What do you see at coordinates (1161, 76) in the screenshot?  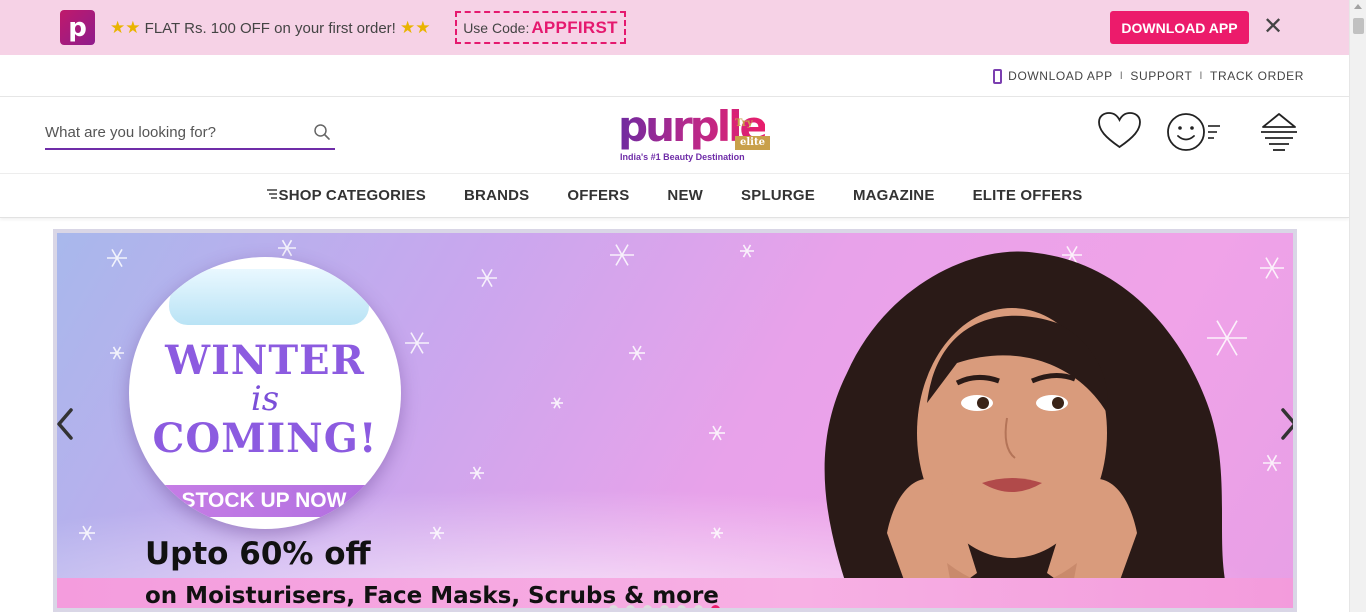 I see `support-link: SUPPORT` at bounding box center [1161, 76].